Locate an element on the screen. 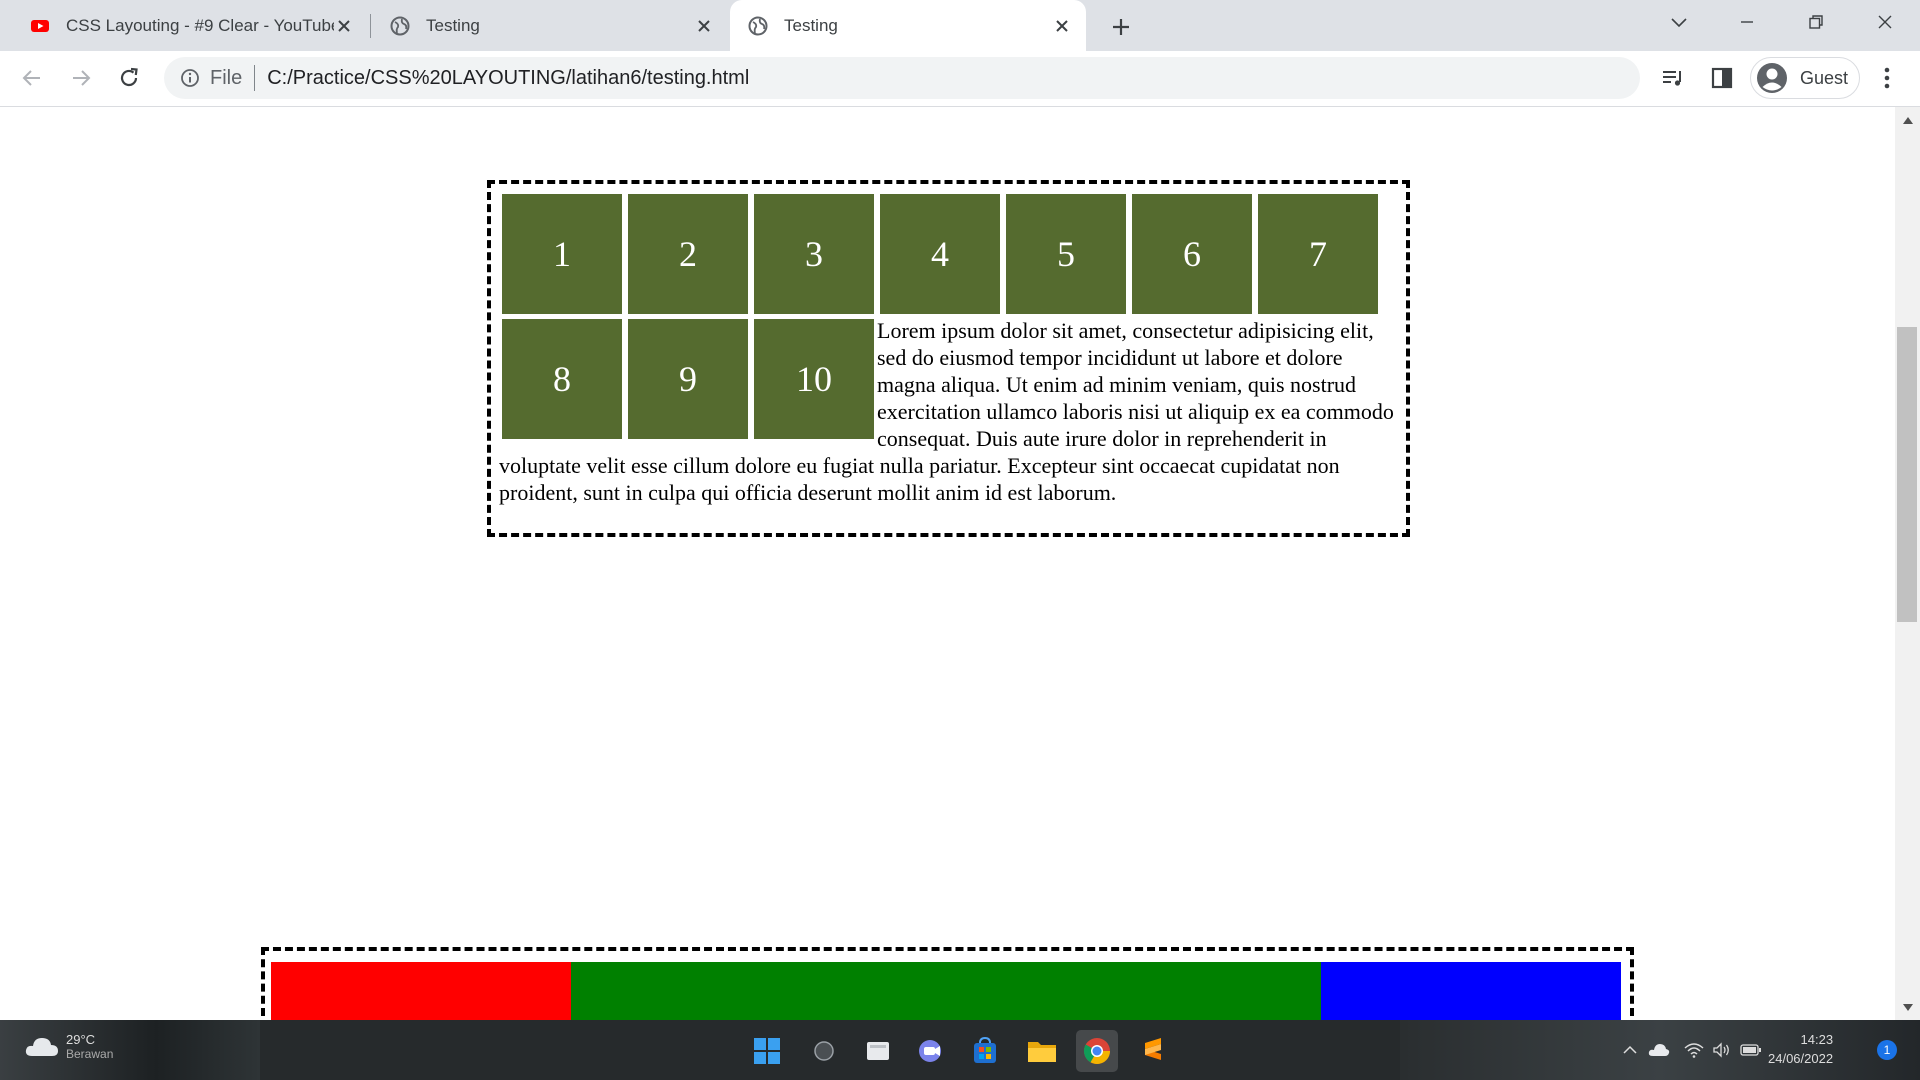 The image size is (1920, 1080). more-vertical-icon is located at coordinates (1887, 78).